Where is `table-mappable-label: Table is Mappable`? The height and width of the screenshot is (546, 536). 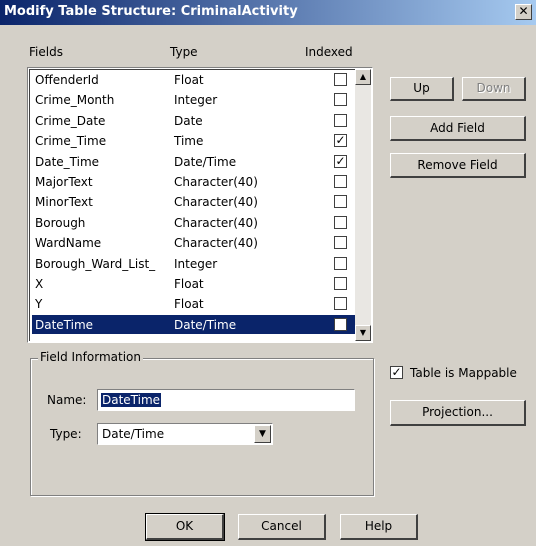
table-mappable-label: Table is Mappable is located at coordinates (463, 373).